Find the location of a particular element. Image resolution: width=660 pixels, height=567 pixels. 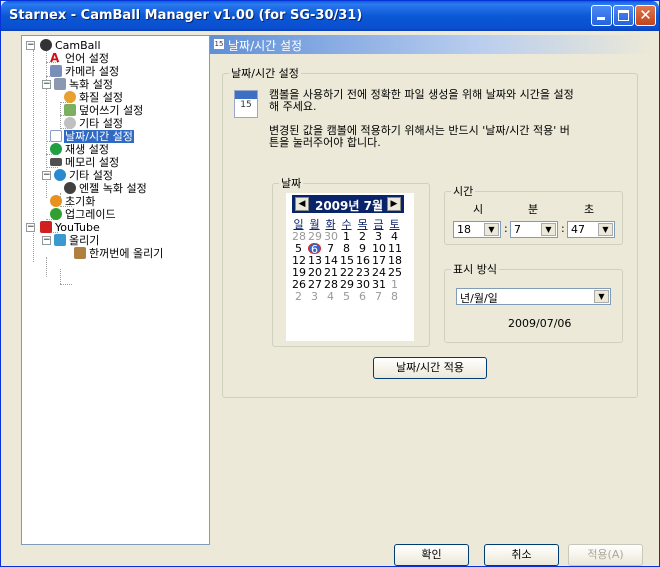

hour-label: 시 is located at coordinates (478, 209).